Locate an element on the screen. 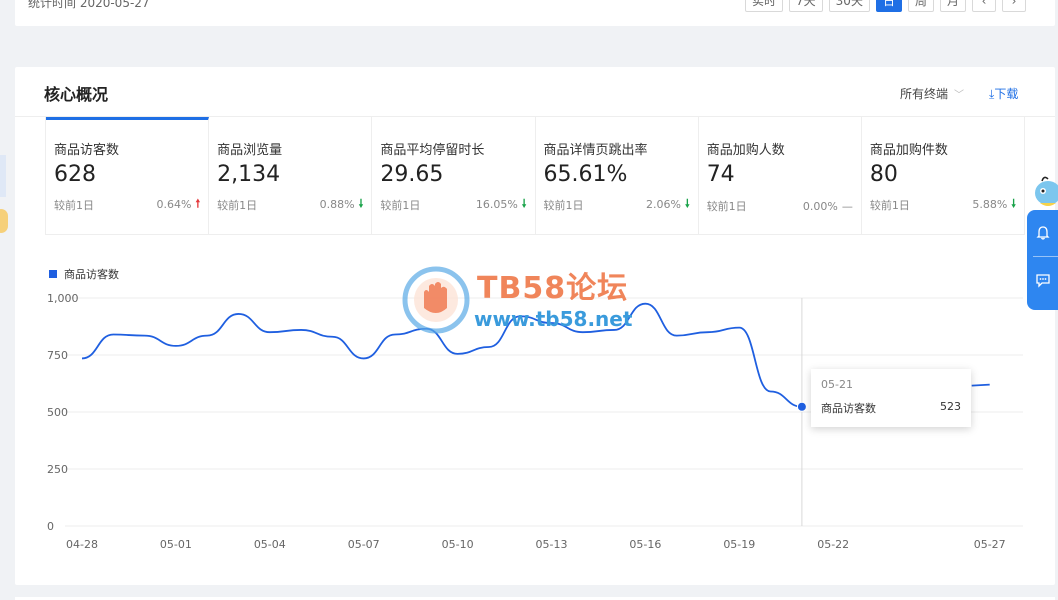 This screenshot has height=600, width=1058. kpi-pct-value: 2.06% is located at coordinates (663, 204).